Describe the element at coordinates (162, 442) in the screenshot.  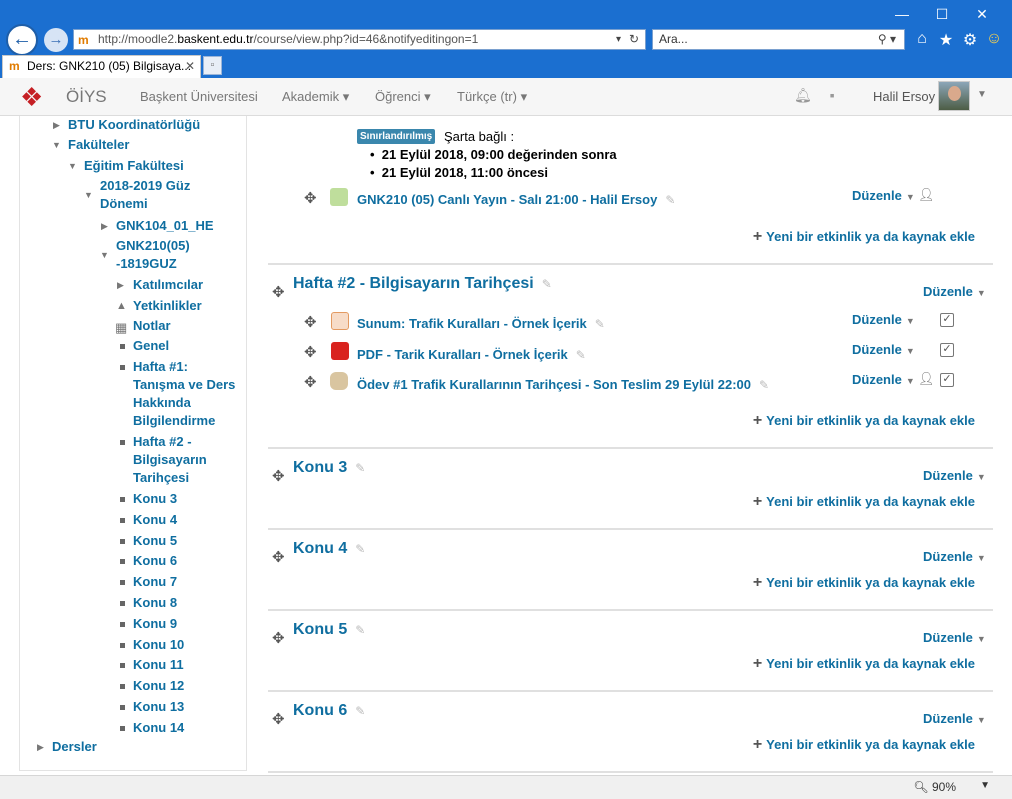
I see `tree-hafta2: Hafta #2 -` at that location.